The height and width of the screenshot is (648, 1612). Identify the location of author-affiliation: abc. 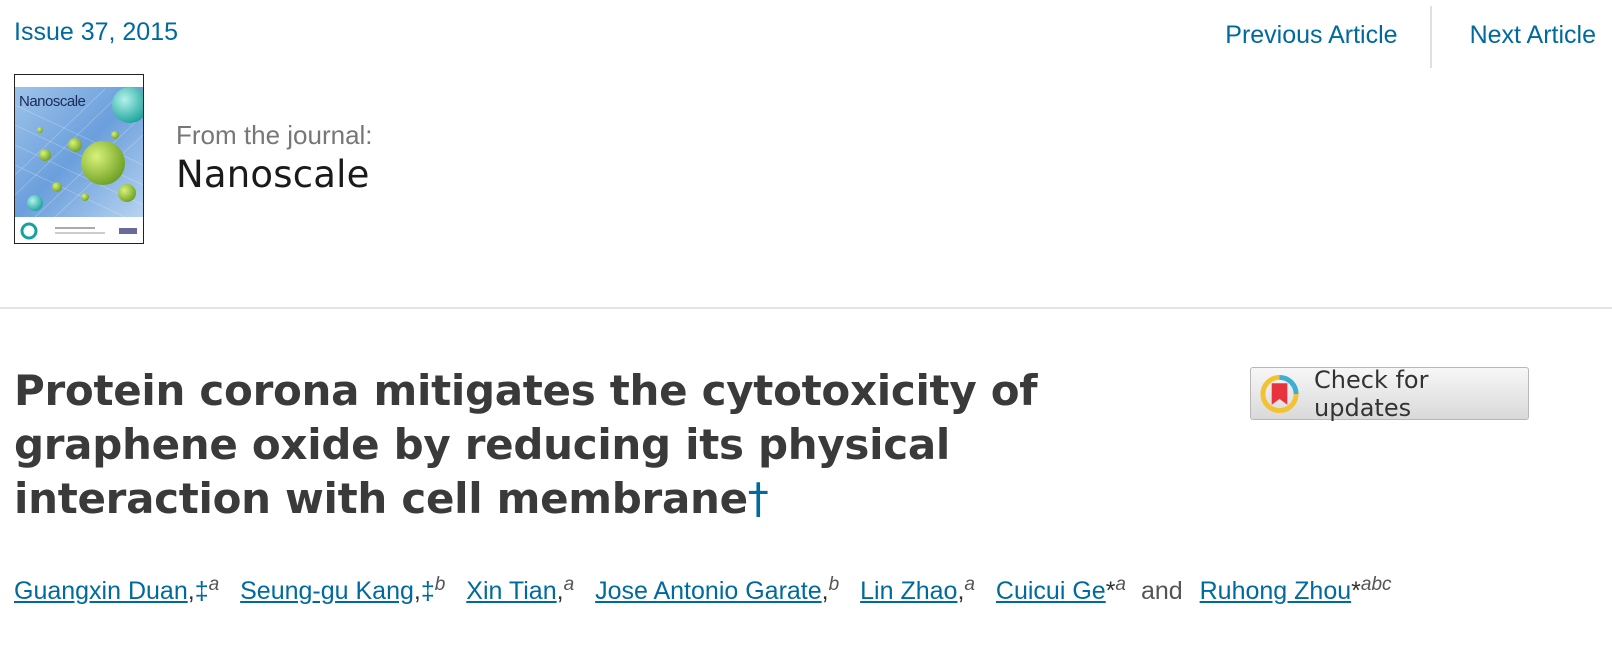
(1376, 584).